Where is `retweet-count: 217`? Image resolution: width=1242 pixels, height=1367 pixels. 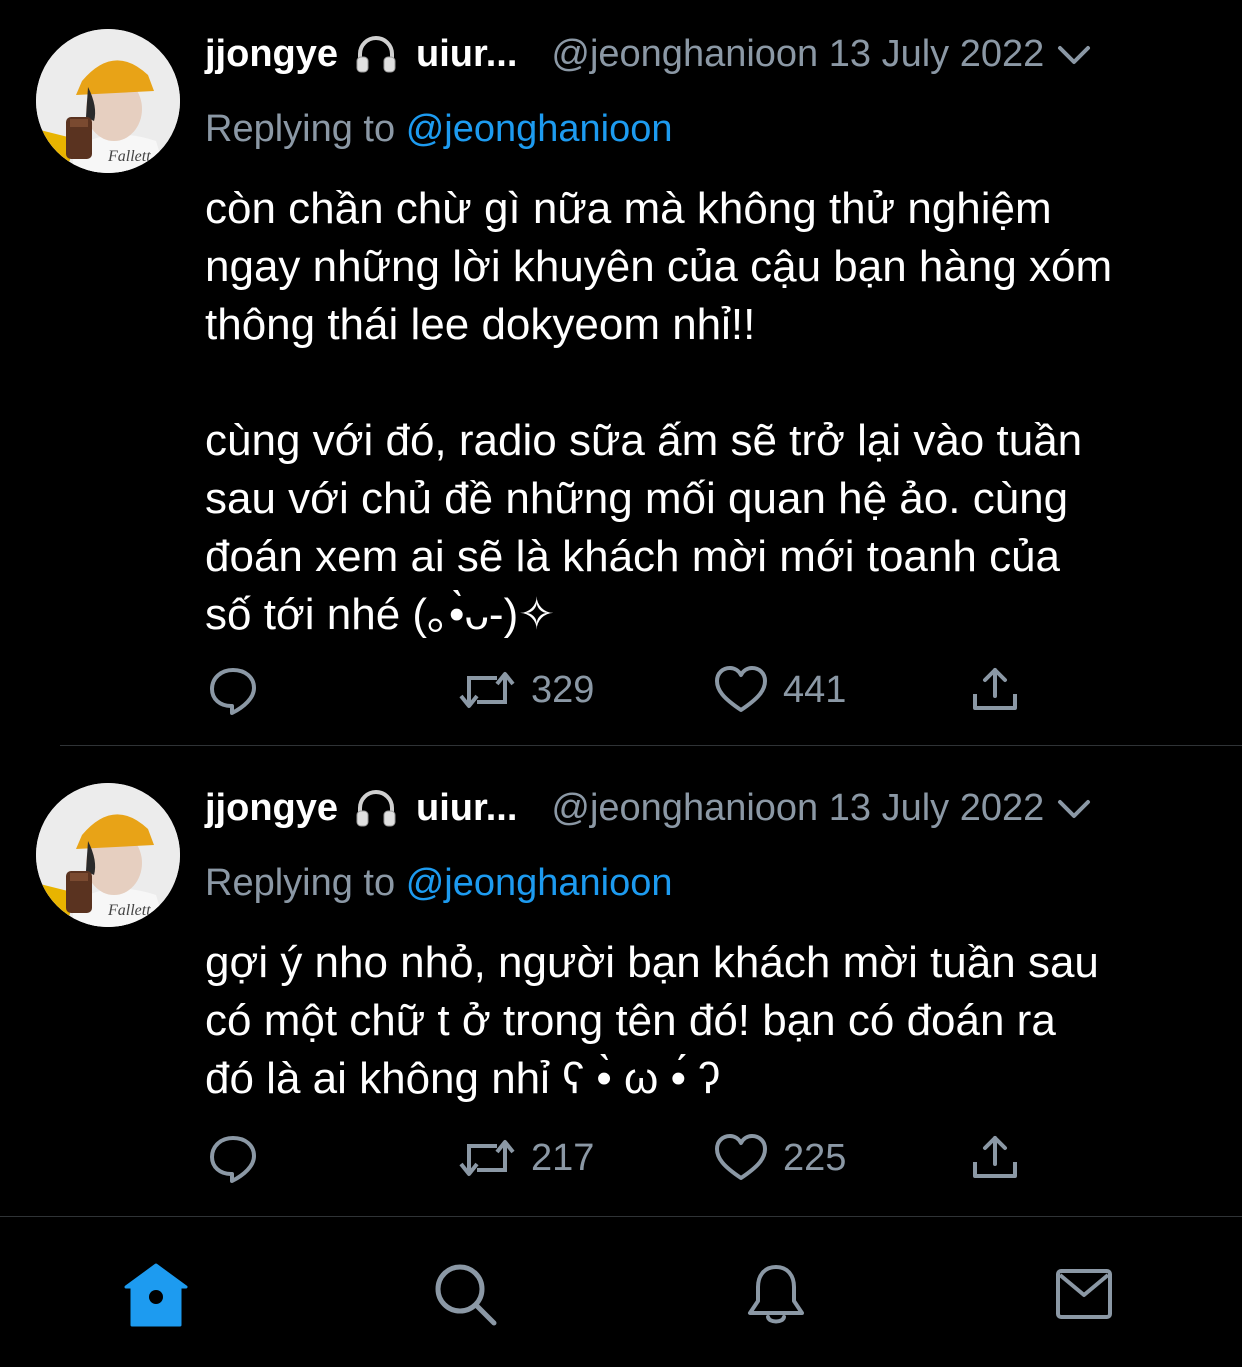 retweet-count: 217 is located at coordinates (563, 1157).